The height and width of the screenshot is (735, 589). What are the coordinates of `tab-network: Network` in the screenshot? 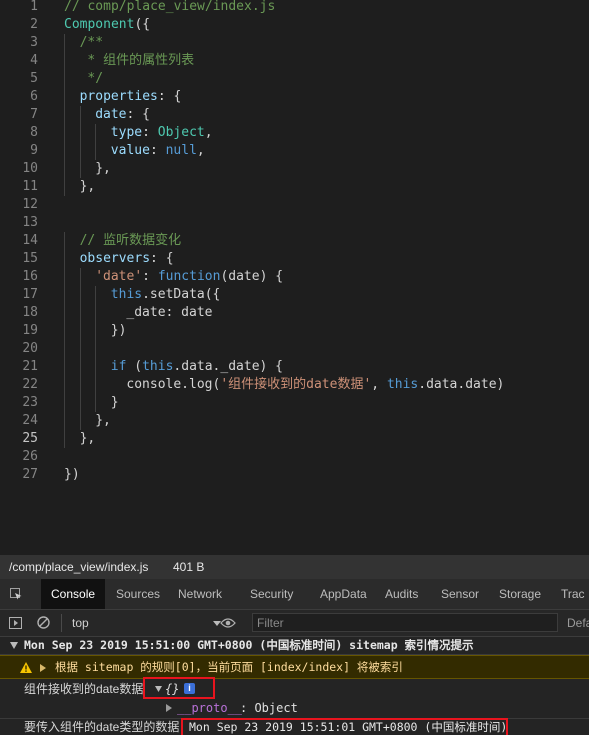 It's located at (200, 594).